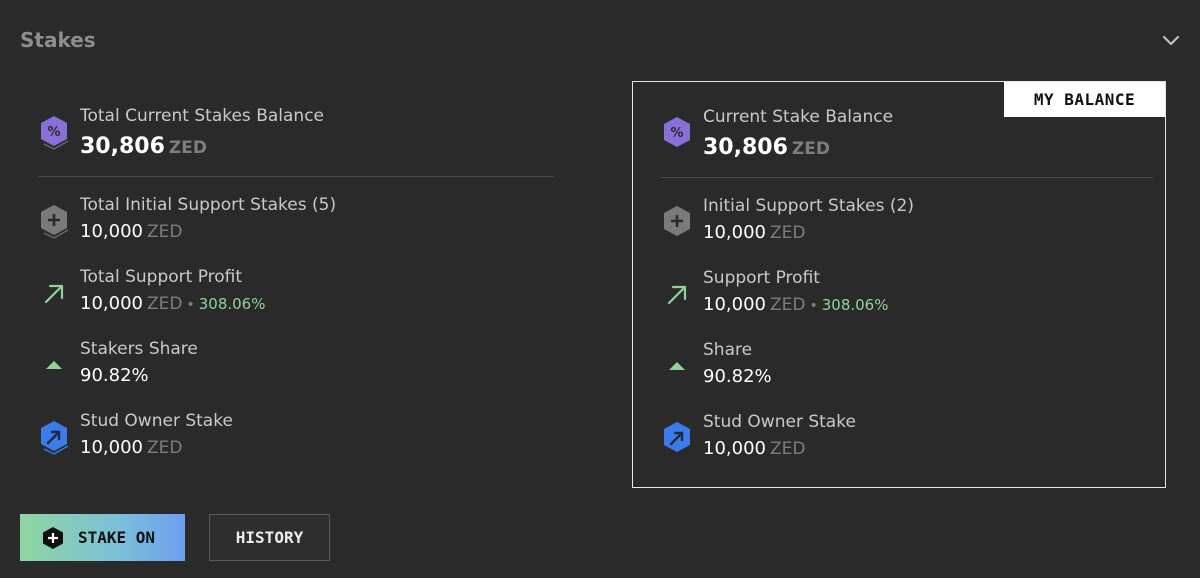 This screenshot has height=578, width=1200. I want to click on total-current-stakes-balance: % Total Current Stakes Balance 30,806 ZED, so click(296, 136).